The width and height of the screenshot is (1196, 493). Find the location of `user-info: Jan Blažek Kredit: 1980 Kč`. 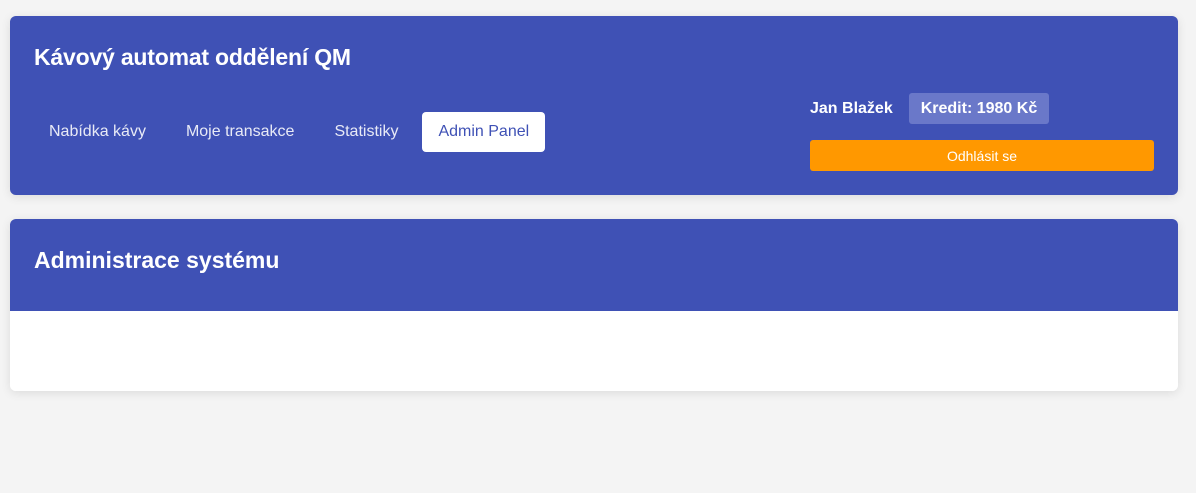

user-info: Jan Blažek Kredit: 1980 Kč is located at coordinates (982, 108).